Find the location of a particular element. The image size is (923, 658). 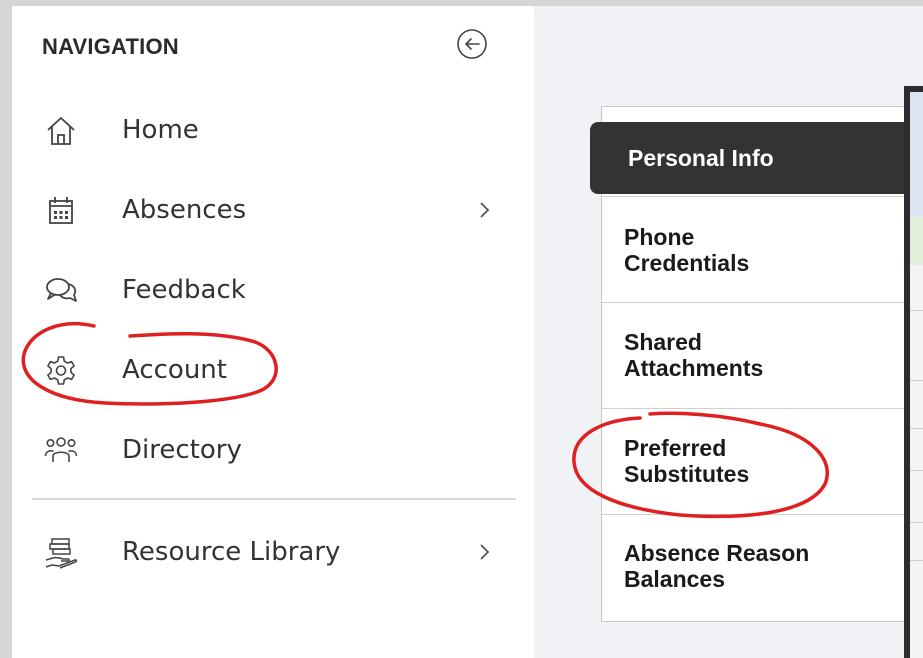

sidebar-item-label: Absences is located at coordinates (184, 210).